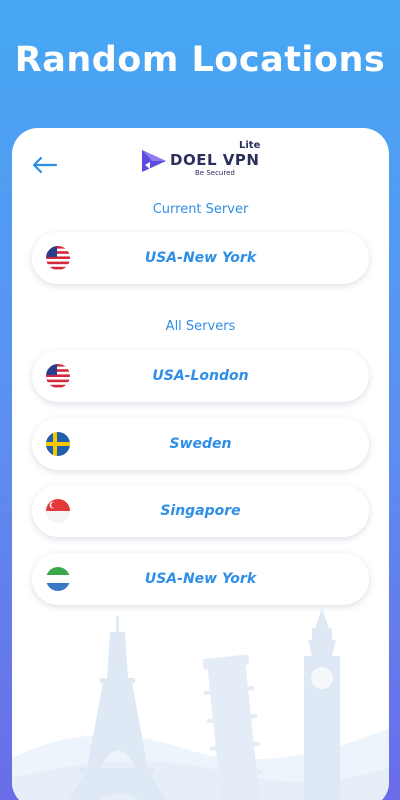  Describe the element at coordinates (215, 173) in the screenshot. I see `logo-tagline: Be Secured` at that location.